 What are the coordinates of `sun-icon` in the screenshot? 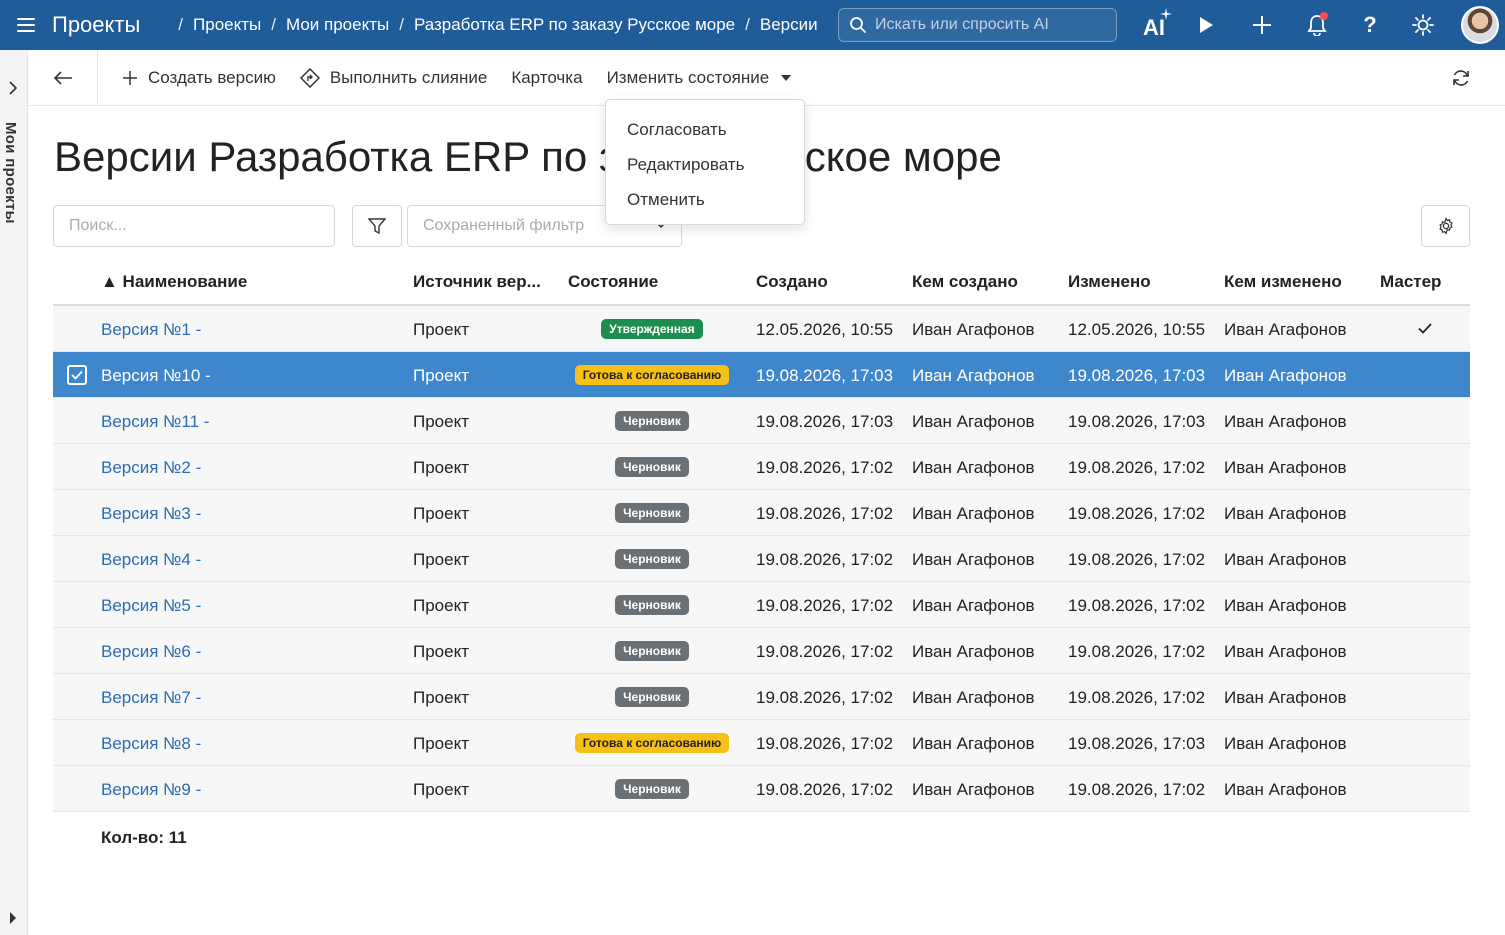 It's located at (1423, 25).